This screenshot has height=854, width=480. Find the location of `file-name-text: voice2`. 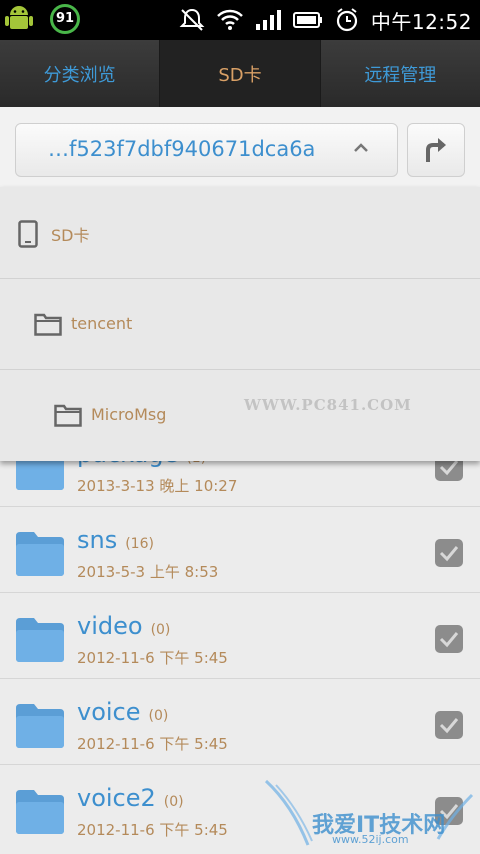

file-name-text: voice2 is located at coordinates (116, 798).